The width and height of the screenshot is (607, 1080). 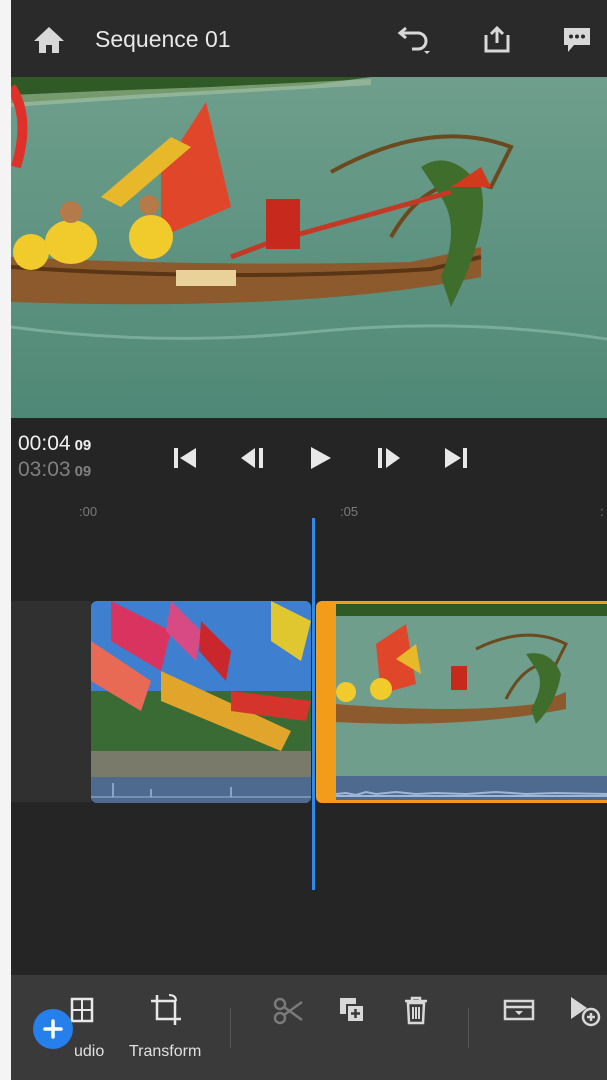 What do you see at coordinates (54, 457) in the screenshot?
I see `timecode-display: 00:04 09 03:03 09` at bounding box center [54, 457].